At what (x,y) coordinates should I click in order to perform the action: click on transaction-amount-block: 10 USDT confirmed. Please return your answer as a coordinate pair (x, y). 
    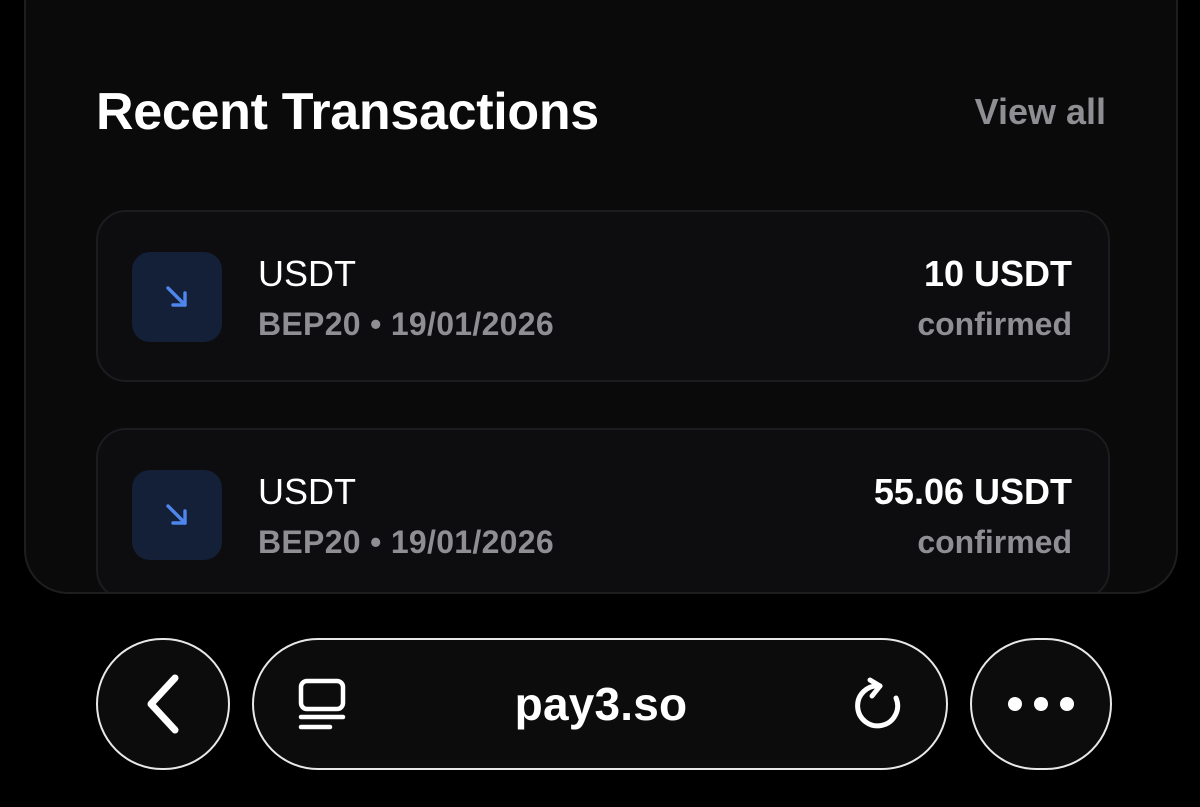
    Looking at the image, I should click on (994, 299).